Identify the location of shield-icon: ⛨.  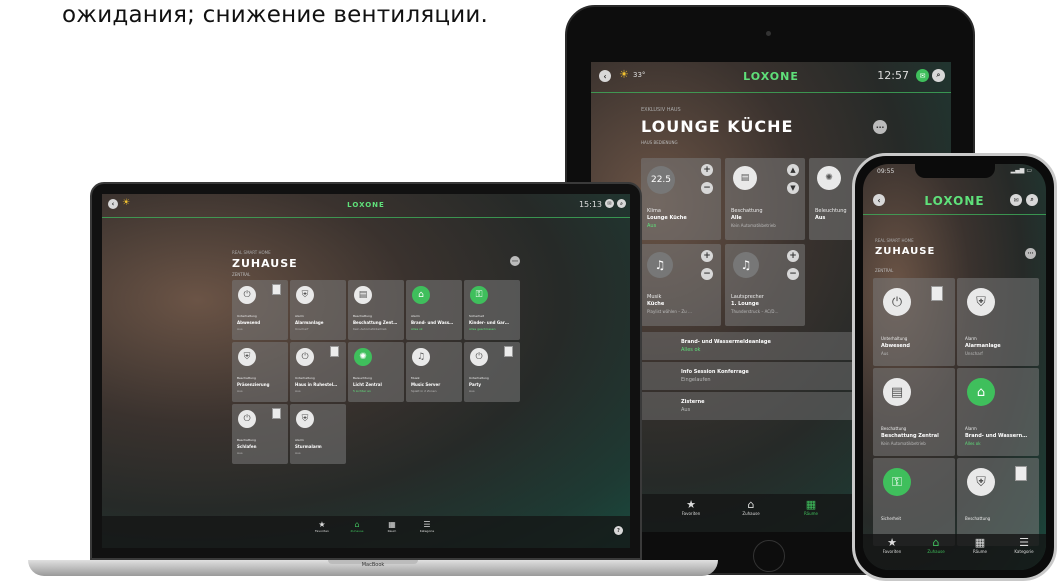
(305, 295).